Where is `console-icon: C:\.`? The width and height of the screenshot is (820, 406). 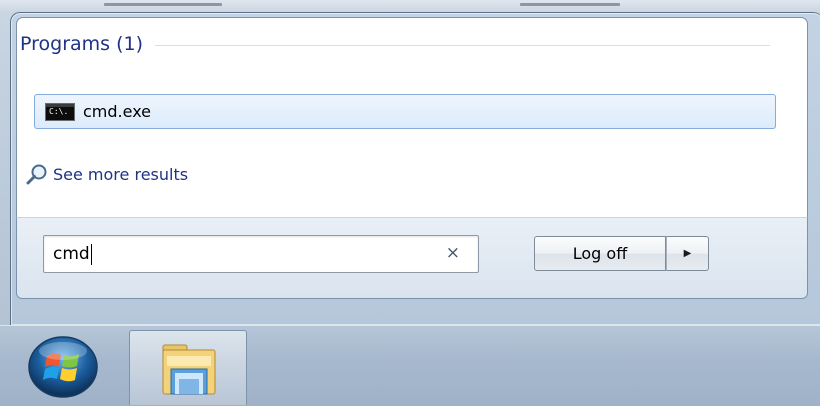 console-icon: C:\. is located at coordinates (60, 111).